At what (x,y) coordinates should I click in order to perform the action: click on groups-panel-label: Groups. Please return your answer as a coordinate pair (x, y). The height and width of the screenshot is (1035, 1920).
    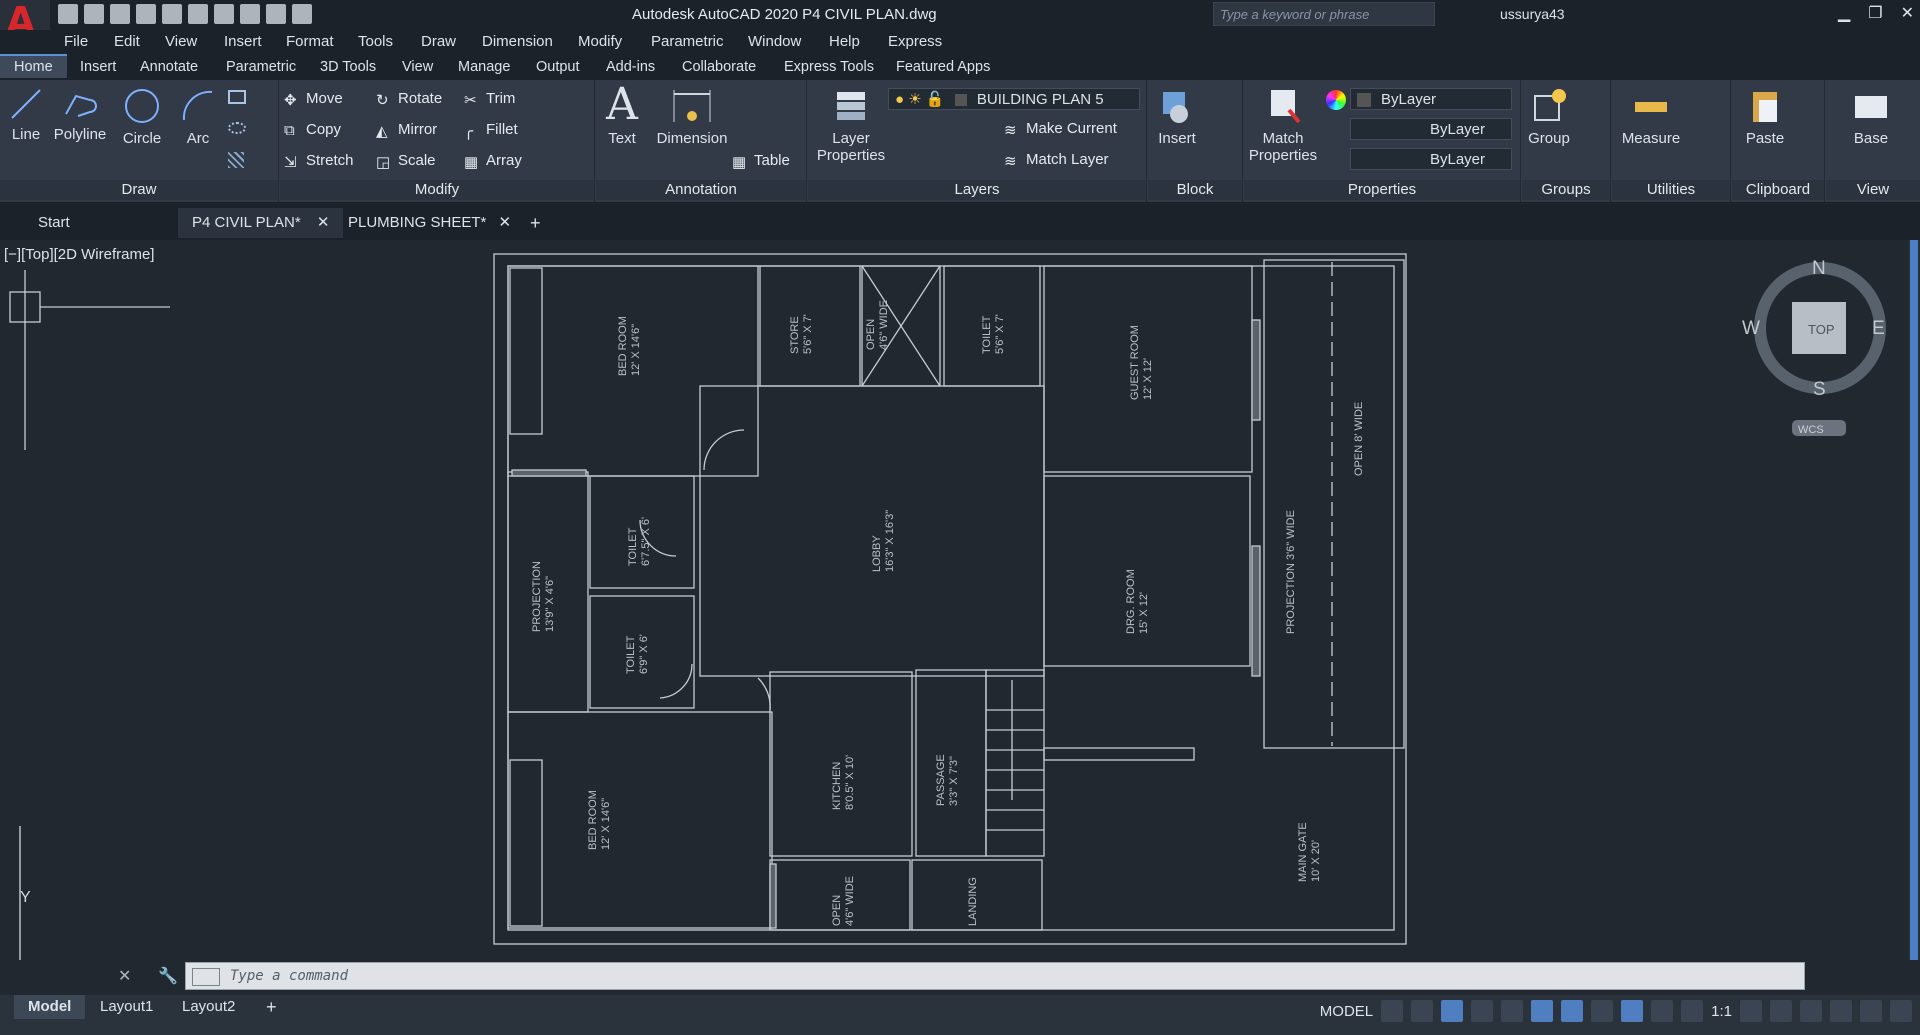
    Looking at the image, I should click on (1566, 190).